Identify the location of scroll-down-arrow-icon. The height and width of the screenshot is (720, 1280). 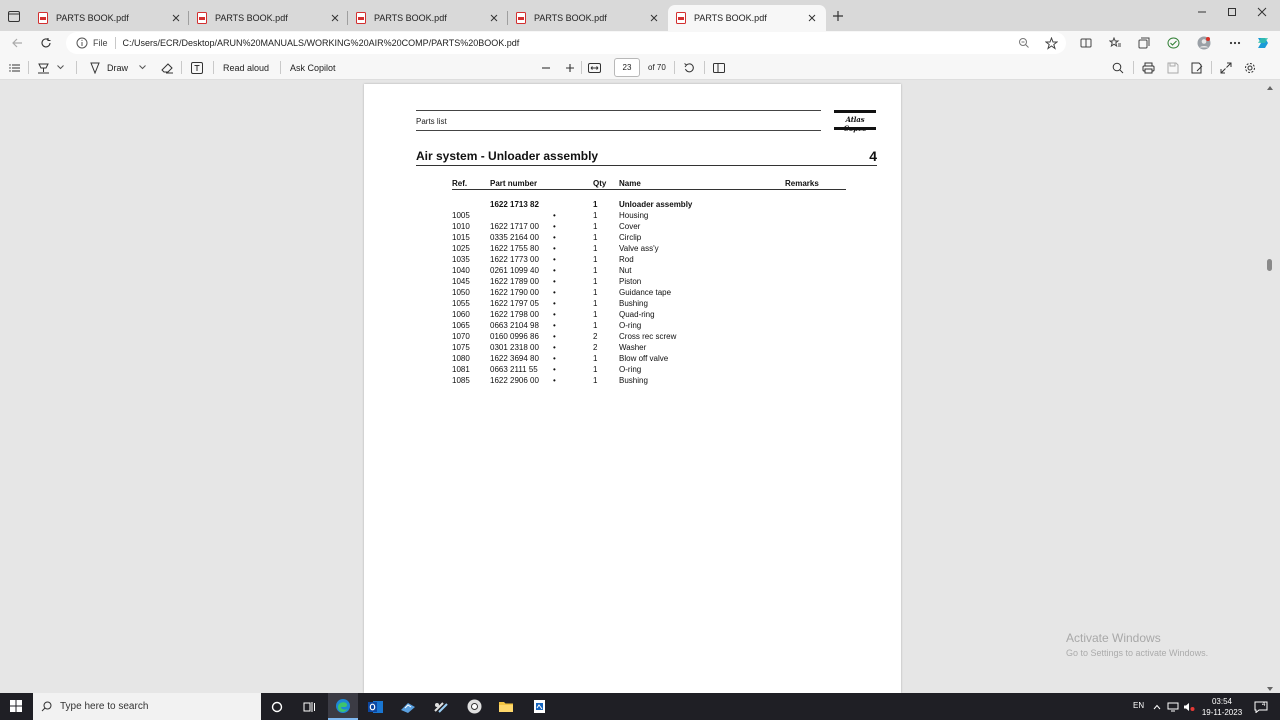
(1270, 687).